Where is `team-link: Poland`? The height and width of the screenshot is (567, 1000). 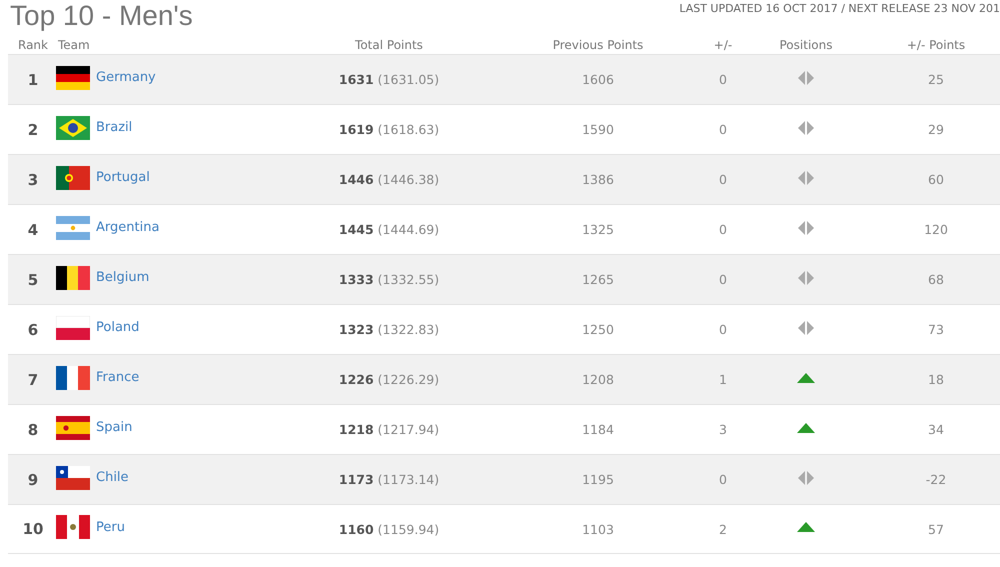 team-link: Poland is located at coordinates (118, 327).